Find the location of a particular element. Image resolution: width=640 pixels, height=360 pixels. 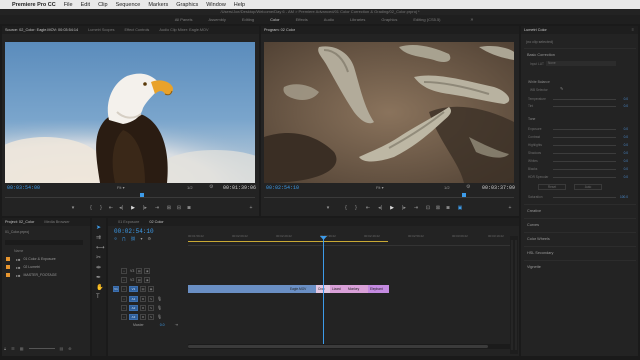

menu-markers: Markers is located at coordinates (158, 5).